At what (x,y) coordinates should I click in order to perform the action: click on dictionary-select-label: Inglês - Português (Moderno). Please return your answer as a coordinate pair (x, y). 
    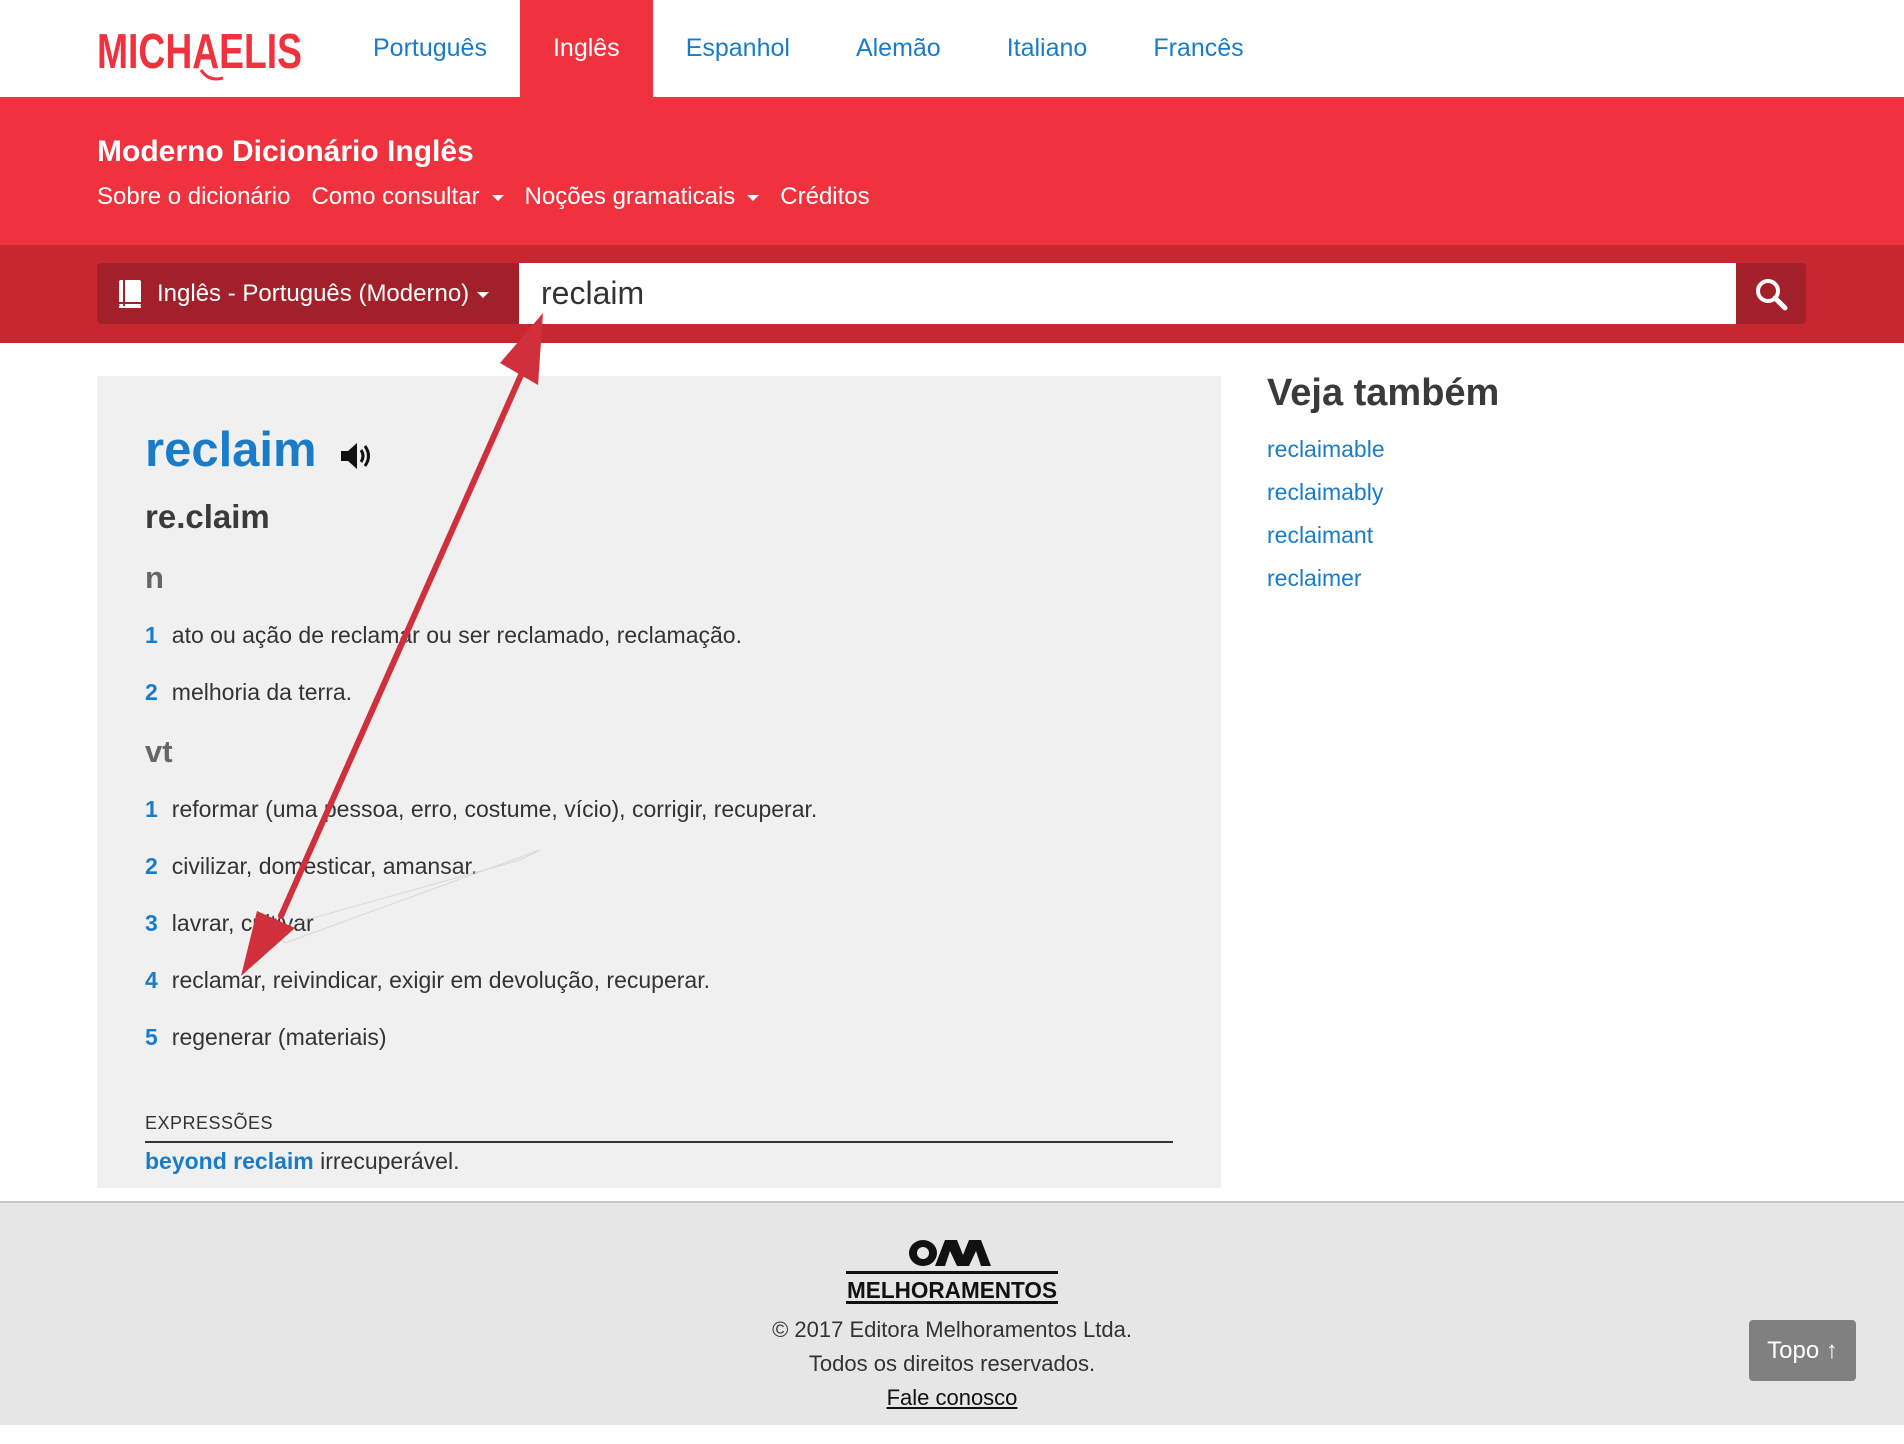
    Looking at the image, I should click on (313, 293).